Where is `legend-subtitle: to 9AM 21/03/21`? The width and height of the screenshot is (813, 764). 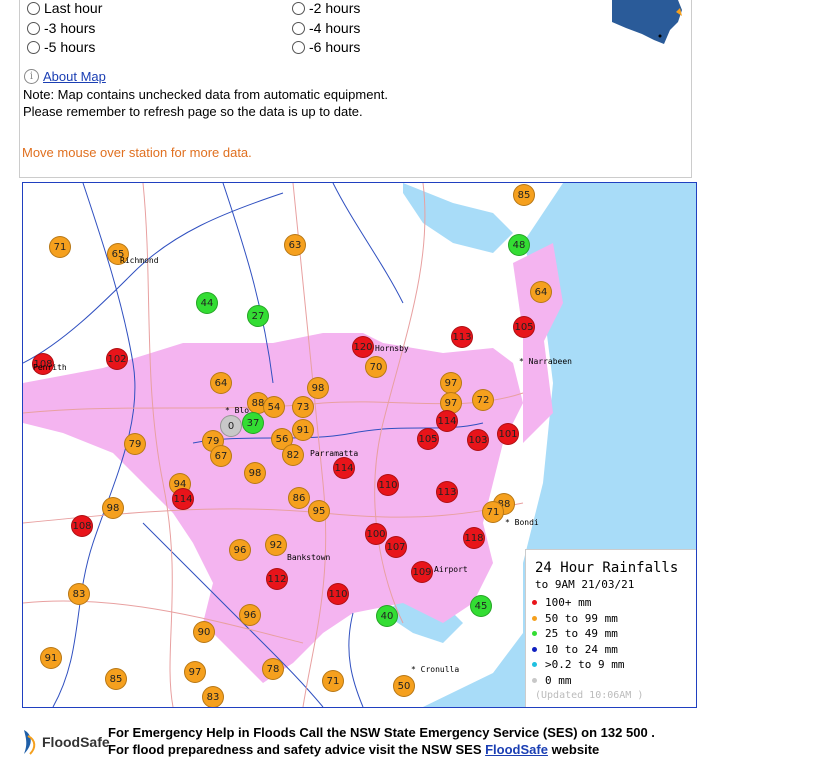
legend-subtitle: to 9AM 21/03/21 is located at coordinates (585, 584).